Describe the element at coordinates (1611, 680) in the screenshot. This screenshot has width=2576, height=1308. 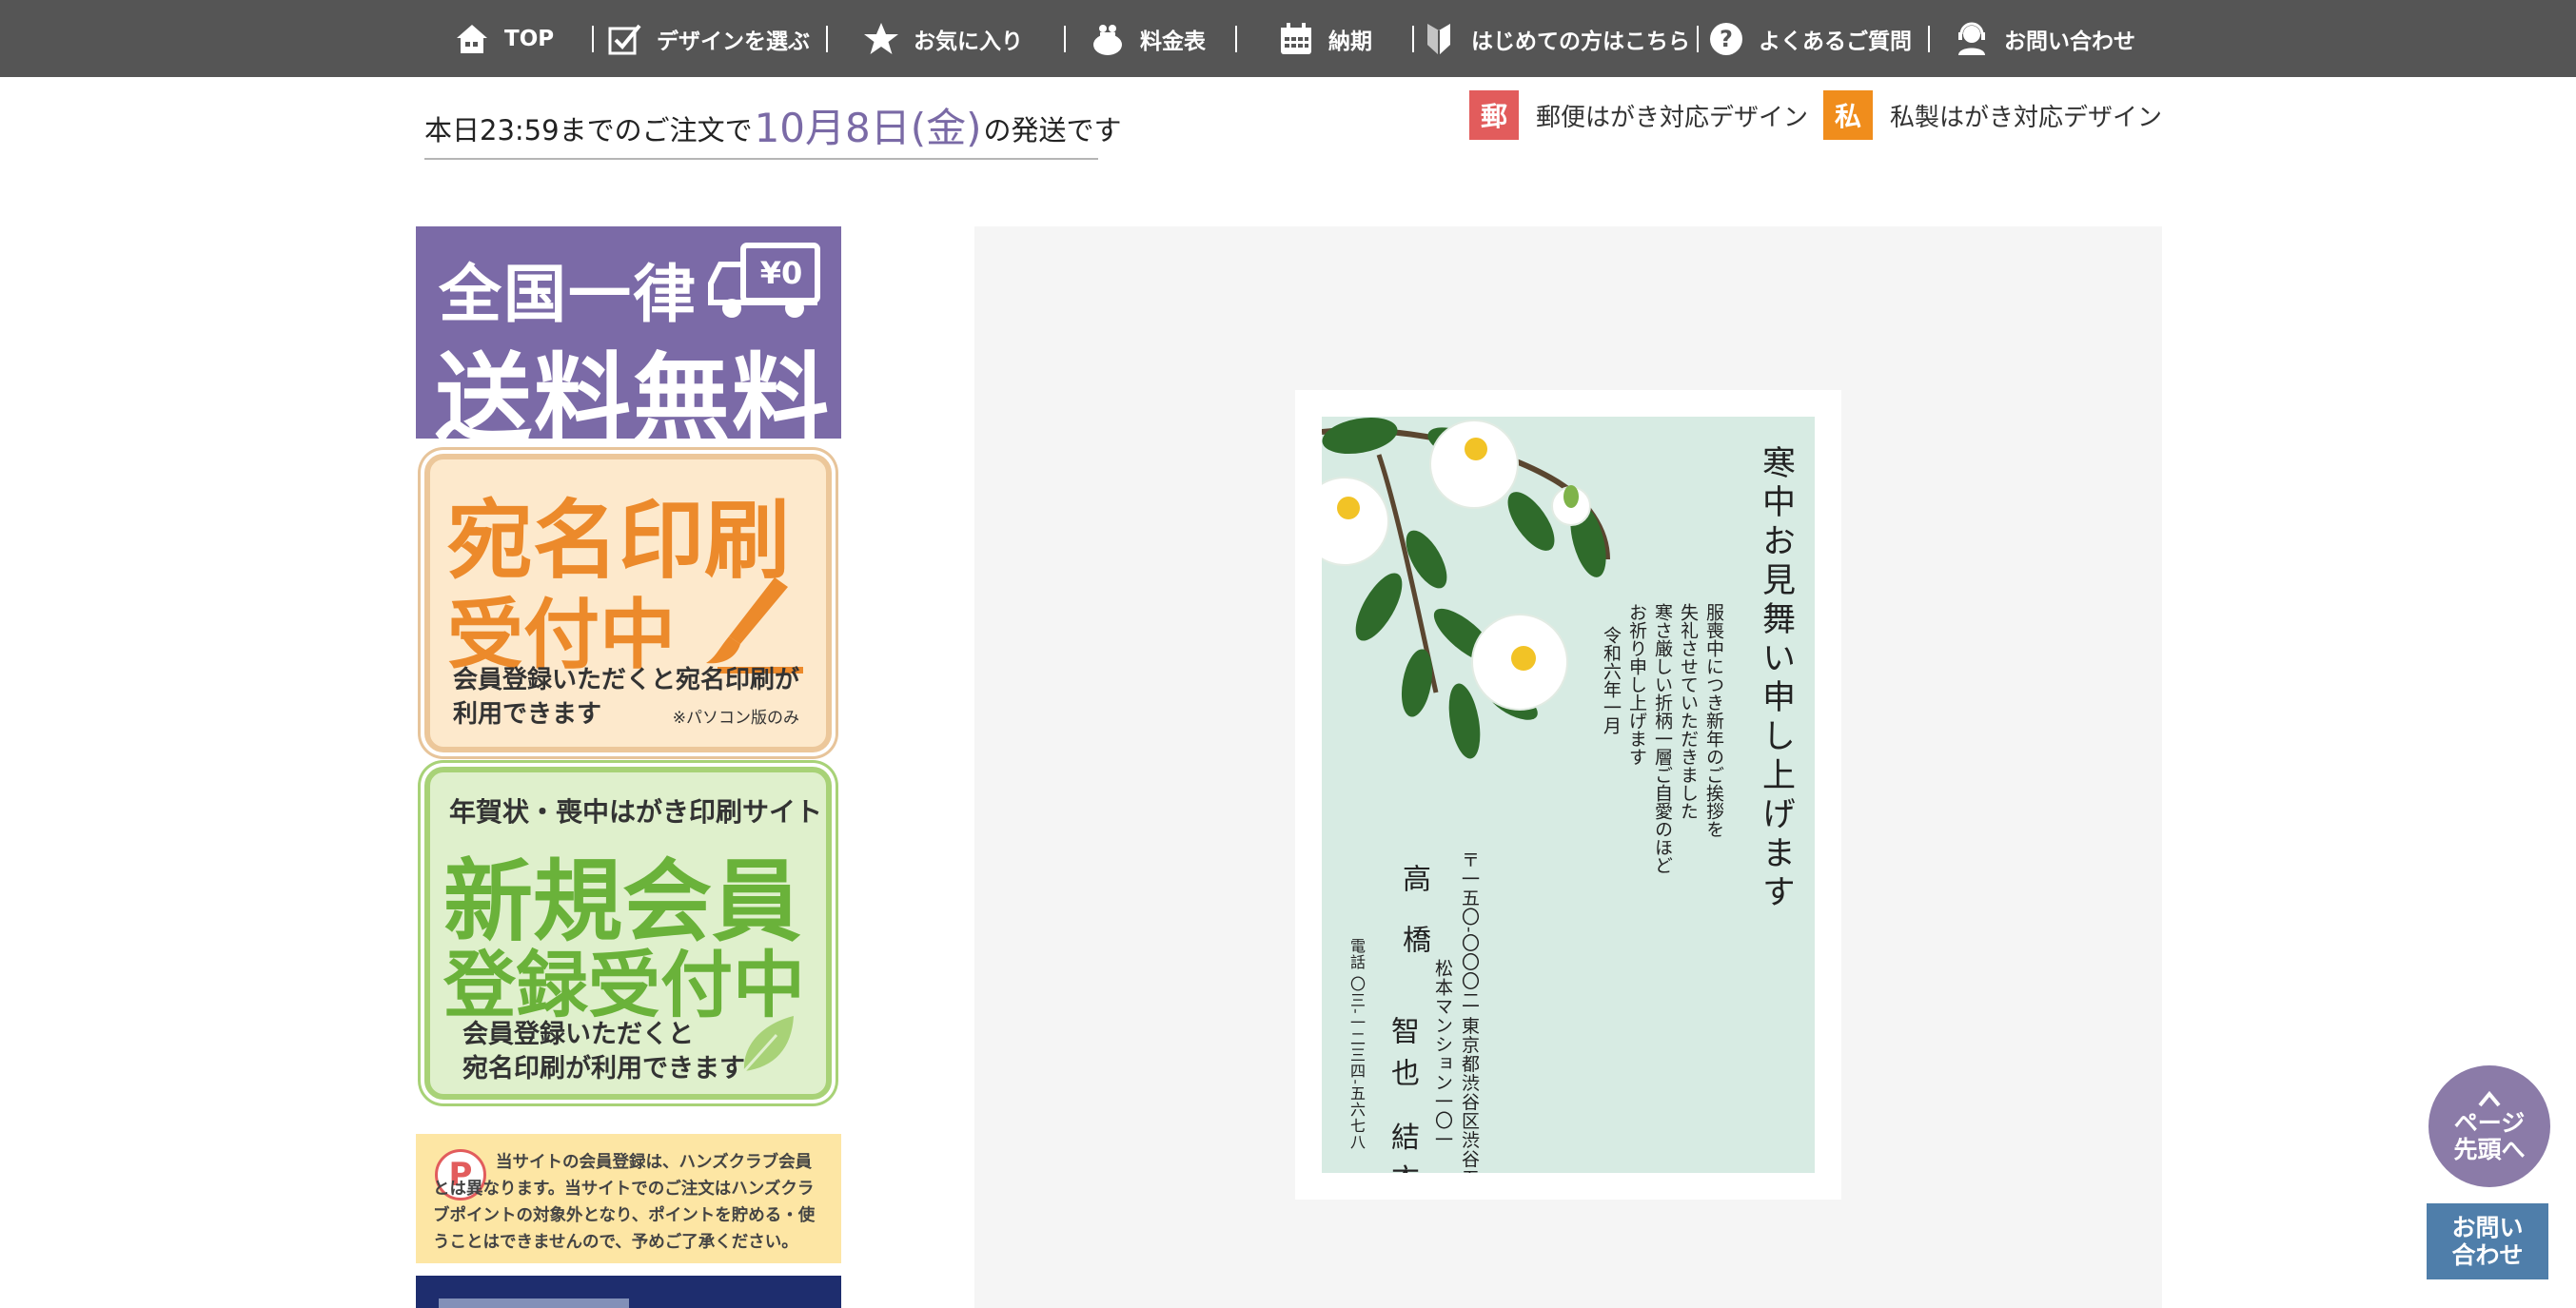
I see `card-body-line: 令和六年一月` at that location.